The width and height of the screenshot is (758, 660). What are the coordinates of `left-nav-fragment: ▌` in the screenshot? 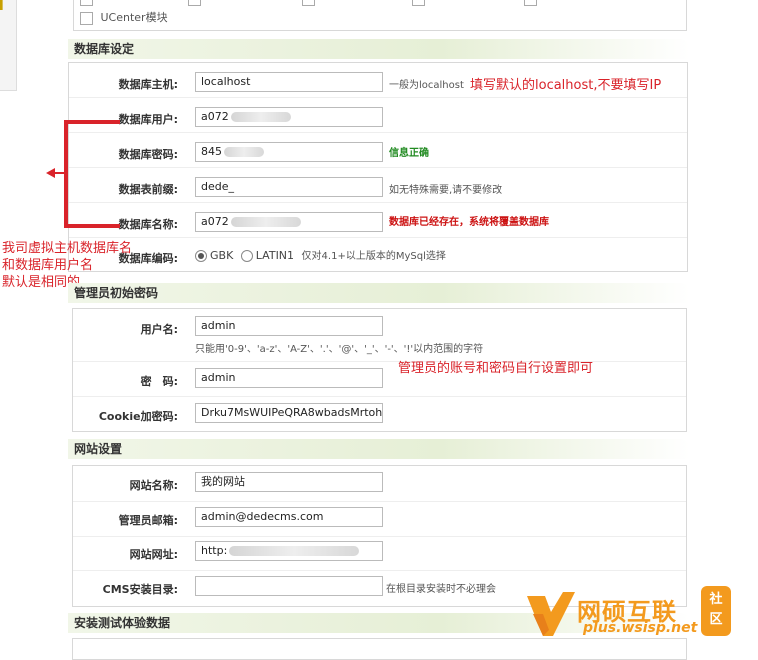 It's located at (8, 45).